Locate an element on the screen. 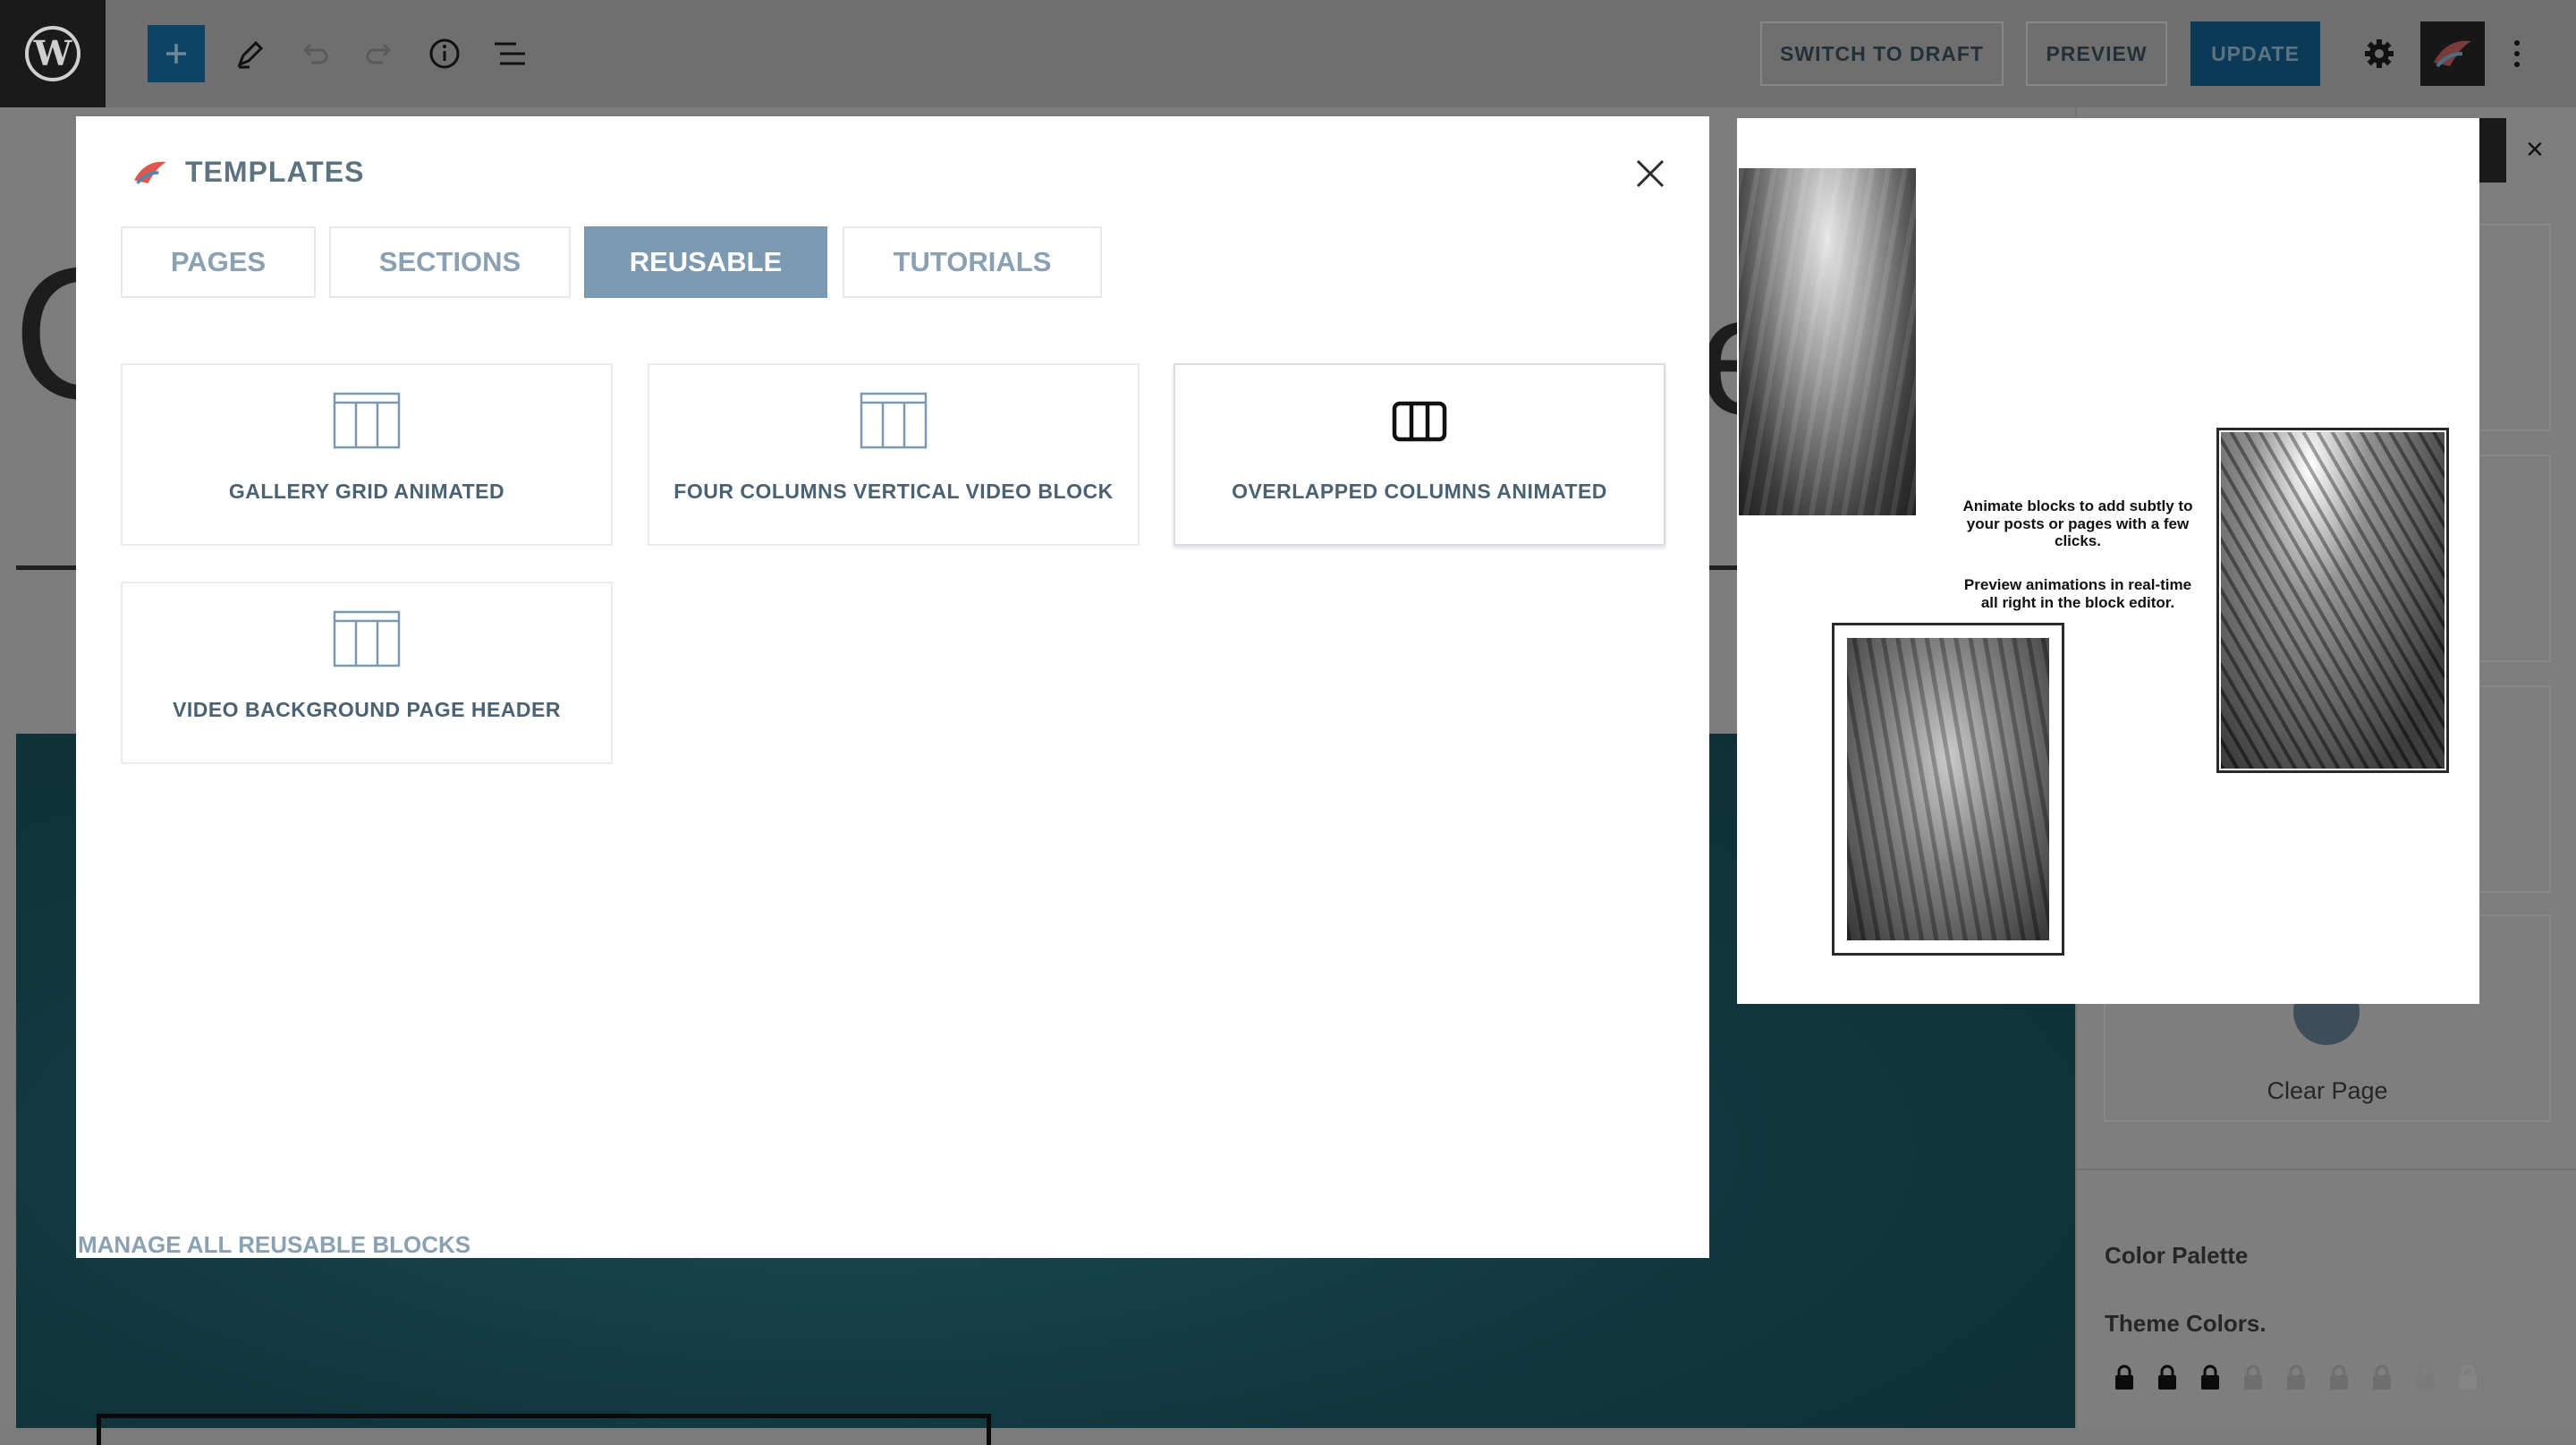 This screenshot has width=2576, height=1445. manage-reusable-blocks-link: MANAGE ALL REUSABLE BLOCKS is located at coordinates (274, 1245).